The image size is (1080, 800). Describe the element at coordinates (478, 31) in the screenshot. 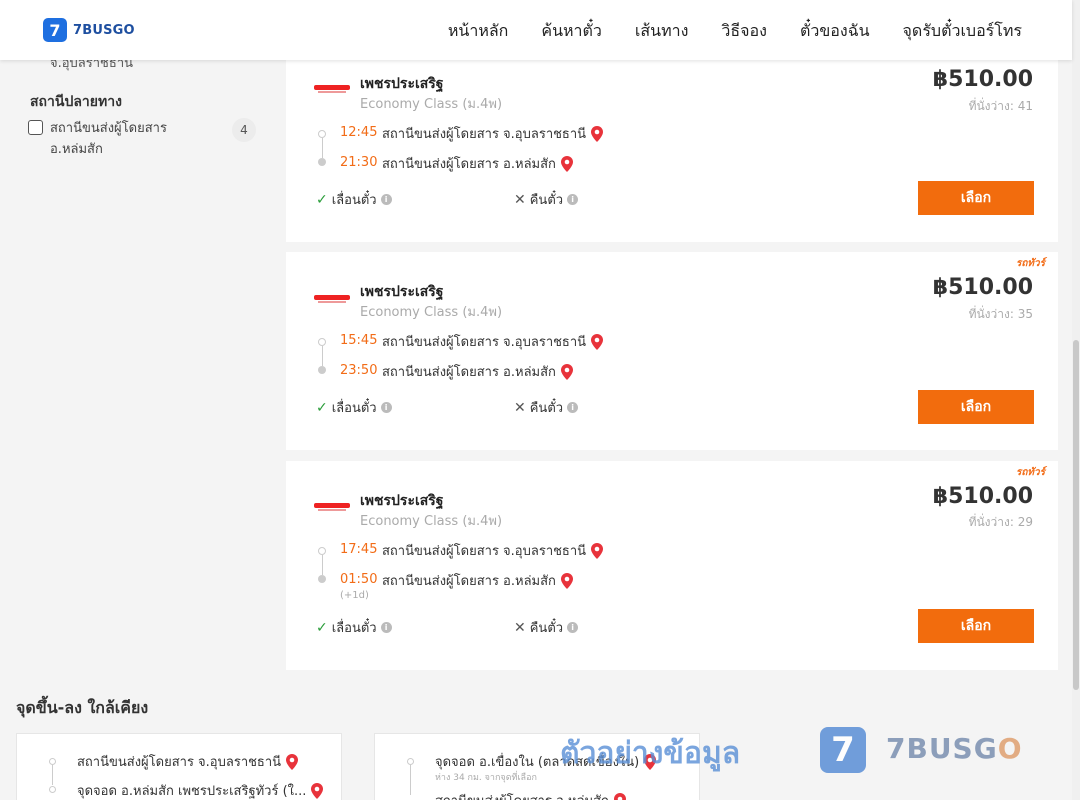

I see `nav-home: หน้าหลัก` at that location.